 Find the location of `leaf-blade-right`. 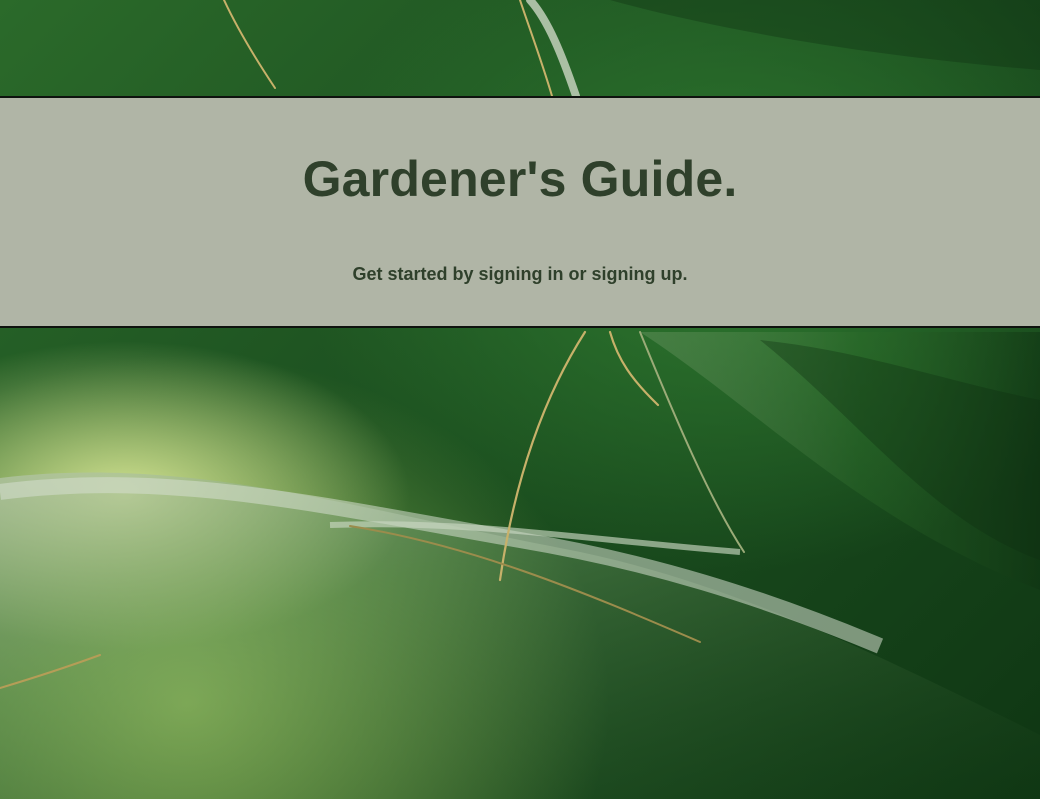

leaf-blade-right is located at coordinates (840, 461).